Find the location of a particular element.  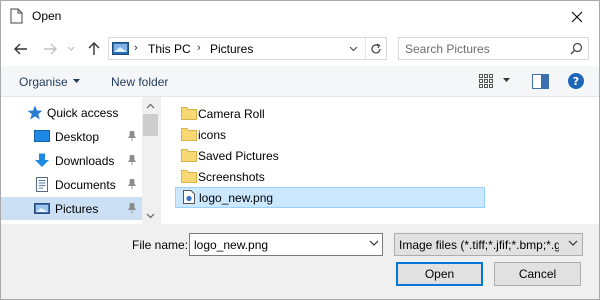

scroll-down-button is located at coordinates (150, 215).